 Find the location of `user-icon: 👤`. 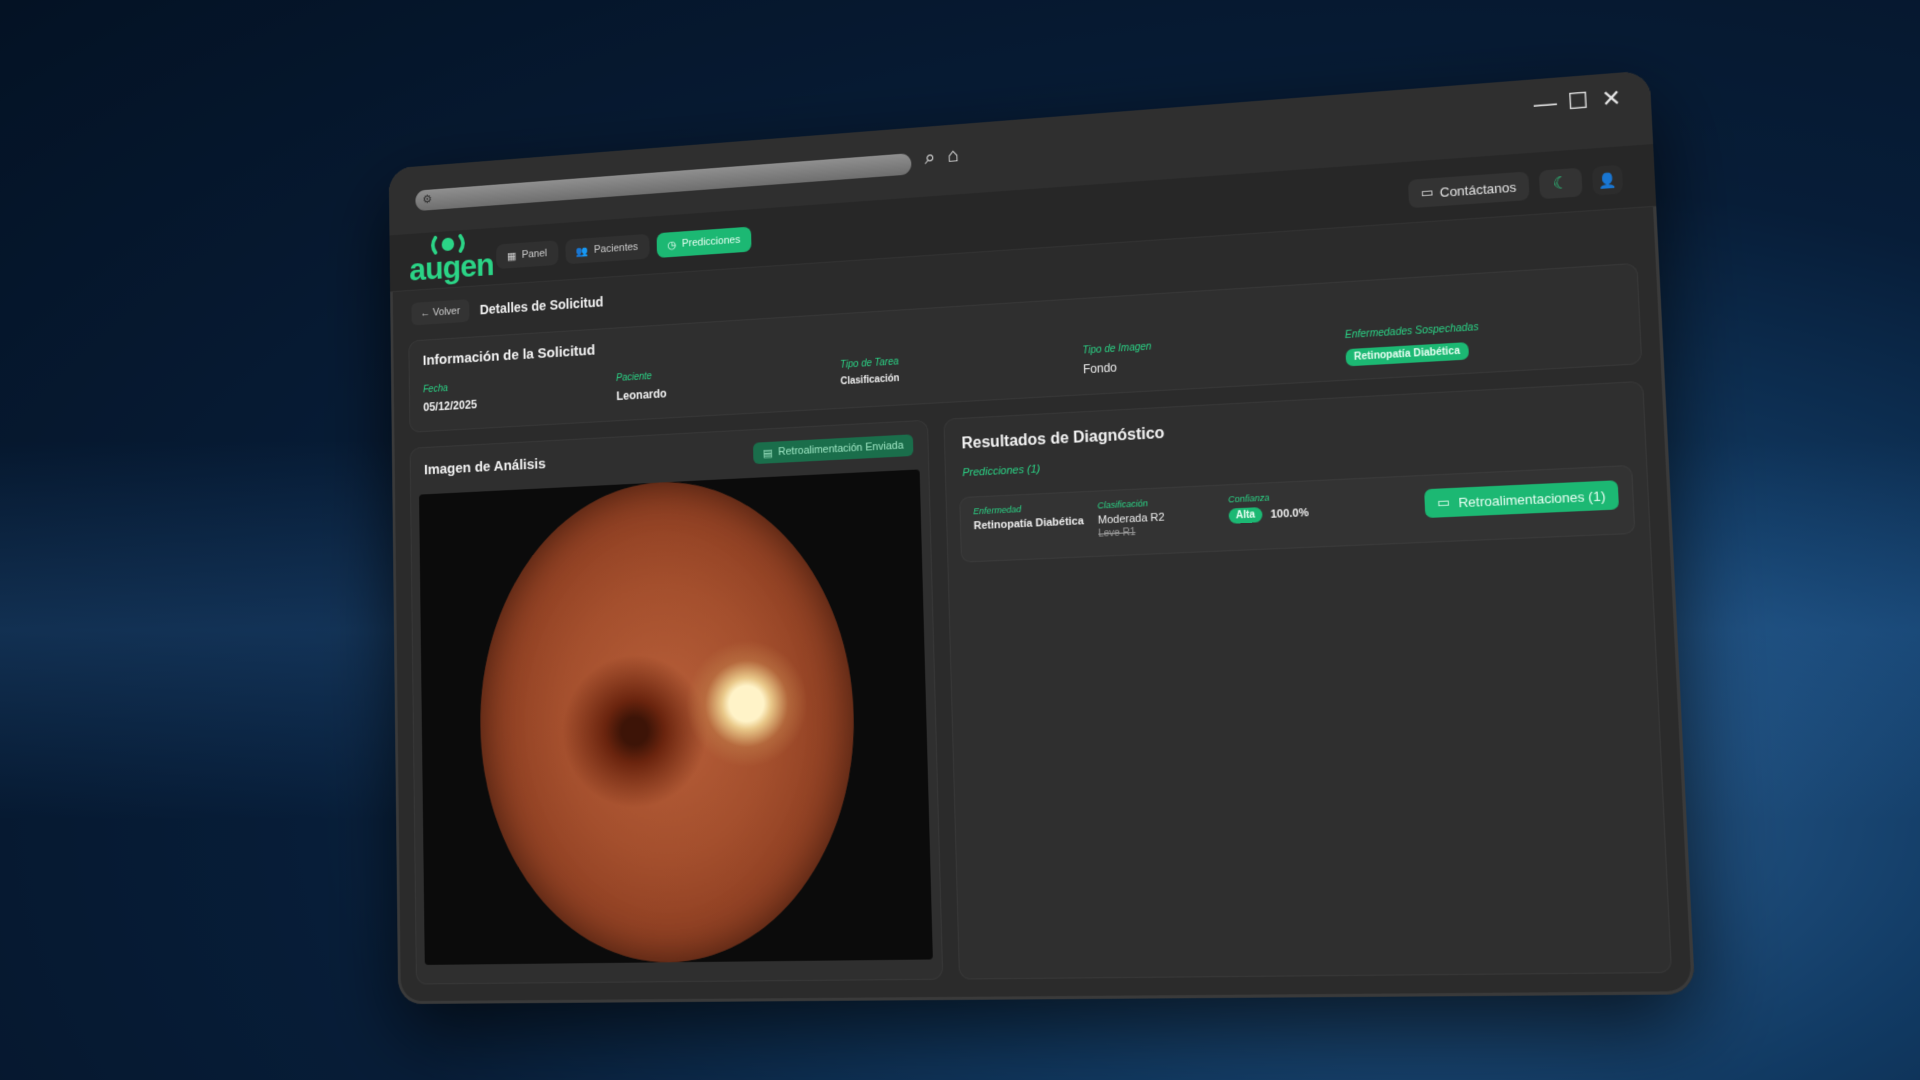

user-icon: 👤 is located at coordinates (1607, 179).